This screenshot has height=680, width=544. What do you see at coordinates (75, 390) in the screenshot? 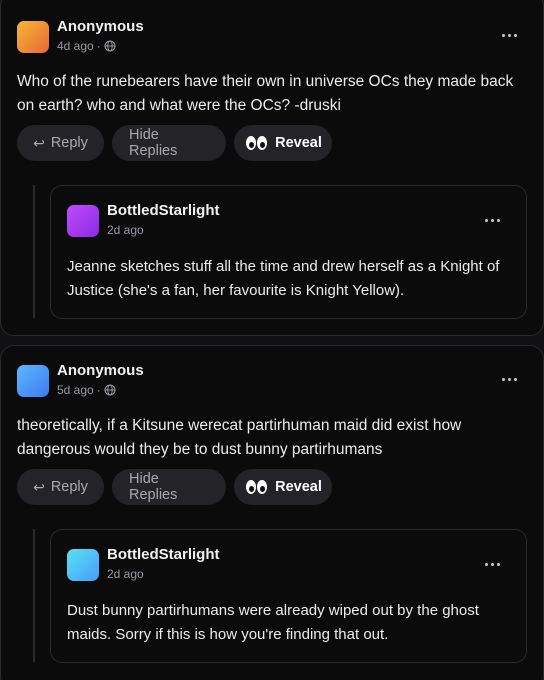
I see `post-time: 5d ago` at bounding box center [75, 390].